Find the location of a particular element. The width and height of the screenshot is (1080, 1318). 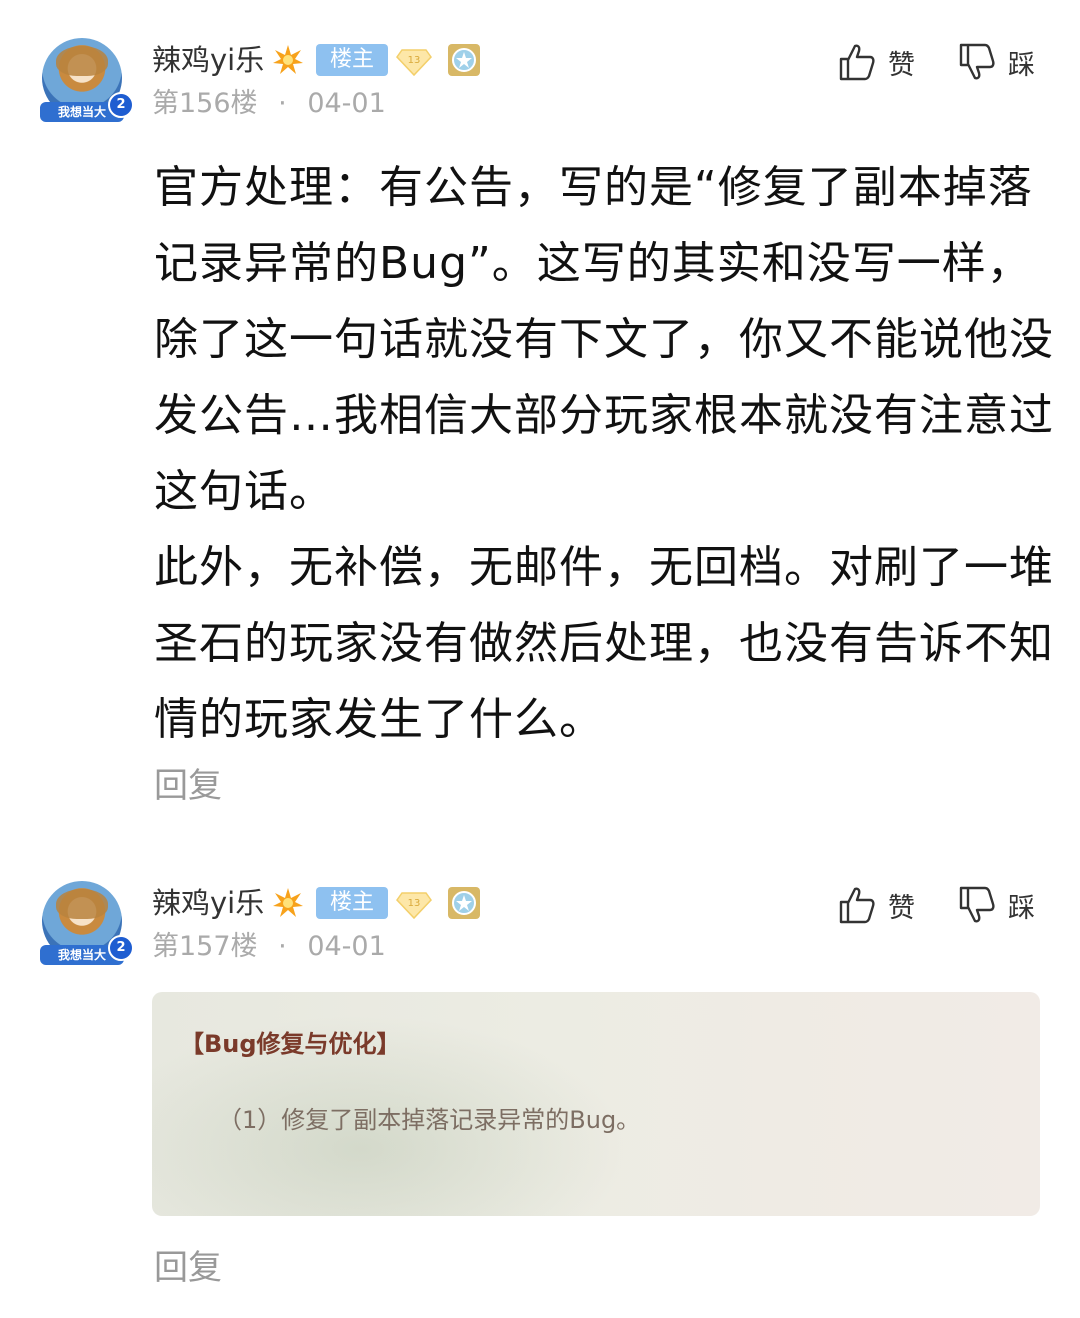

image-heading: 【Bug修复与优化】 is located at coordinates (290, 1044).